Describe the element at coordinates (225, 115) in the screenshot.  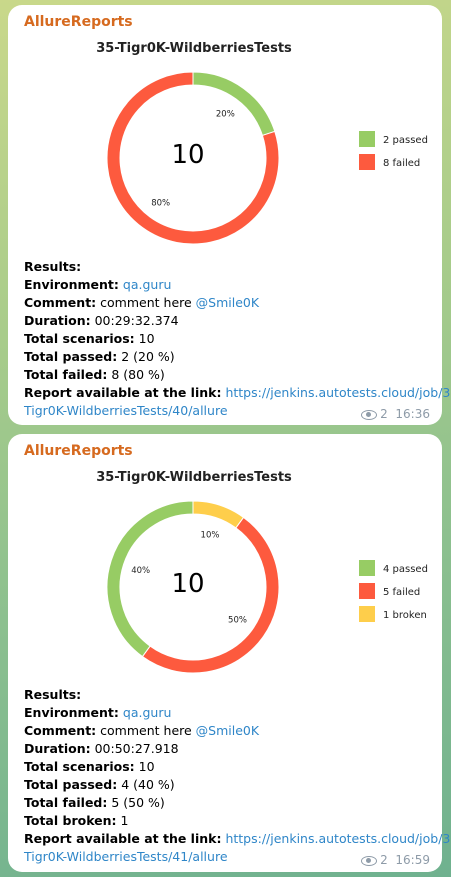
I see `slice-percent-label: 20%` at that location.